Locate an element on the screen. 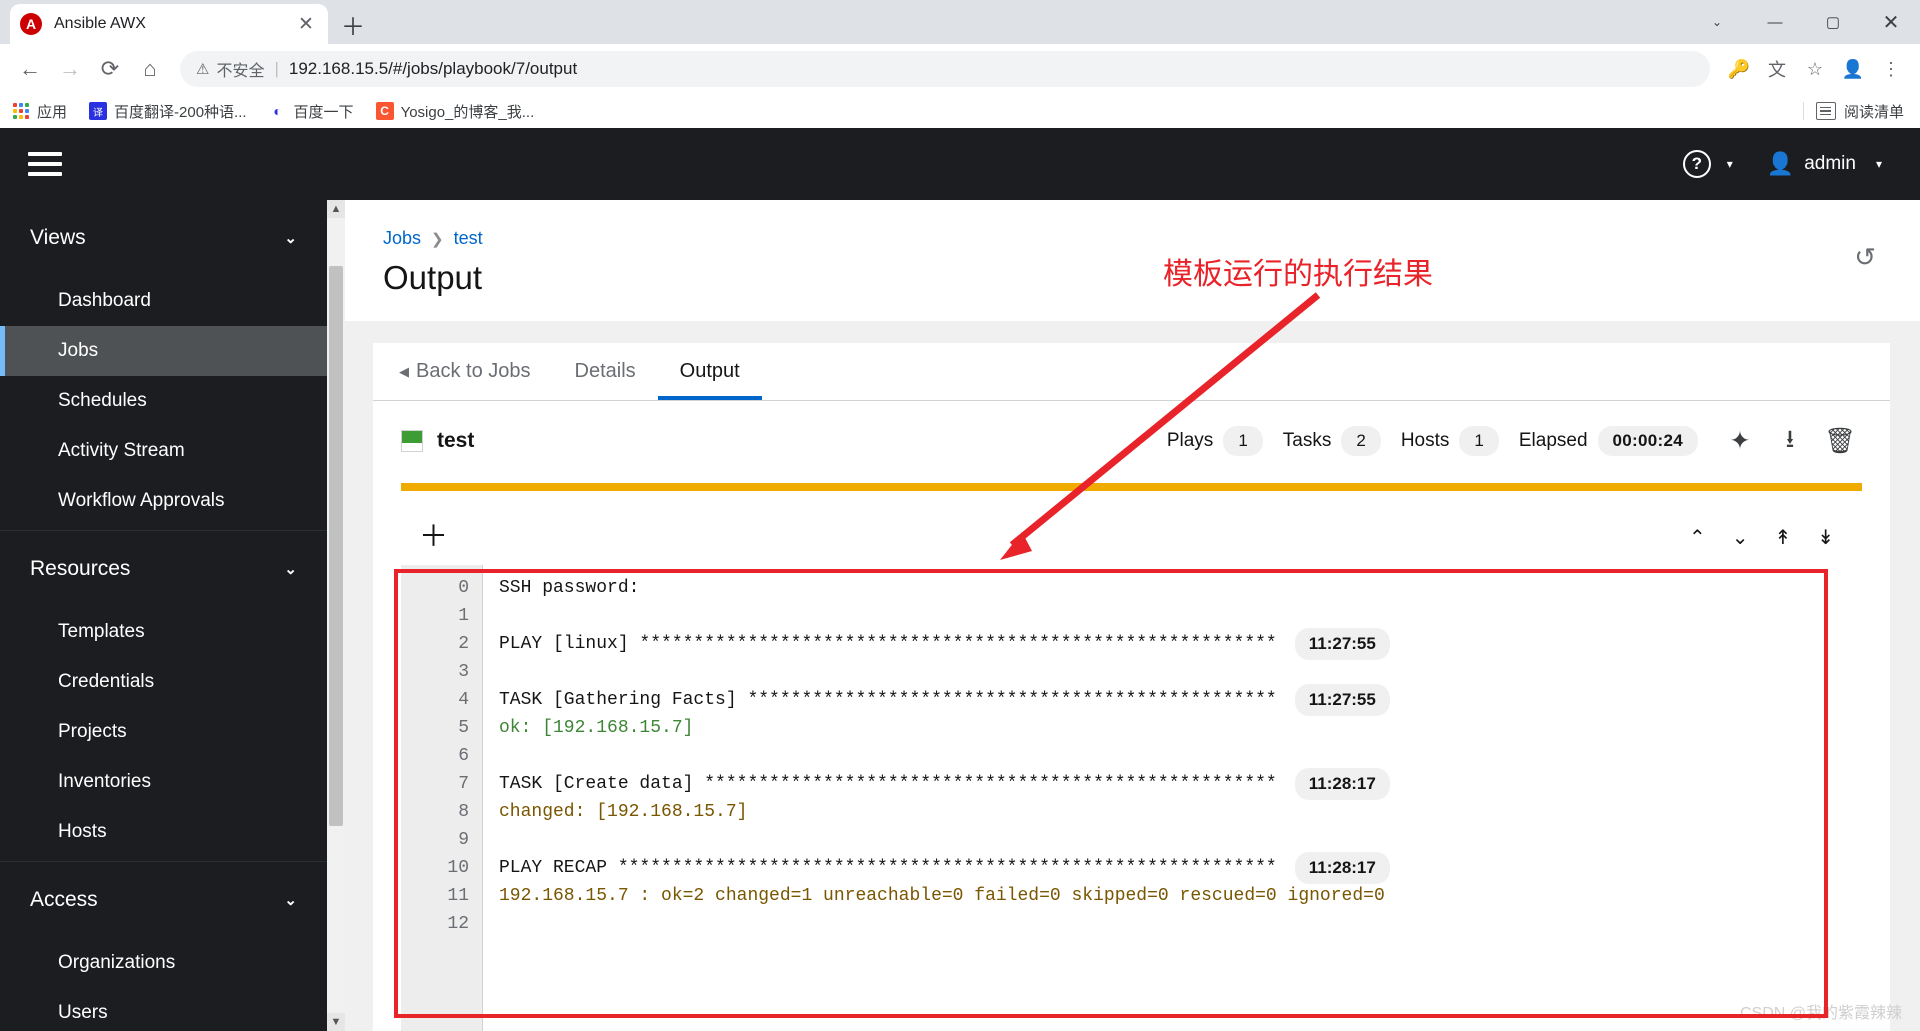  home-icon: ⌂ is located at coordinates (150, 69).